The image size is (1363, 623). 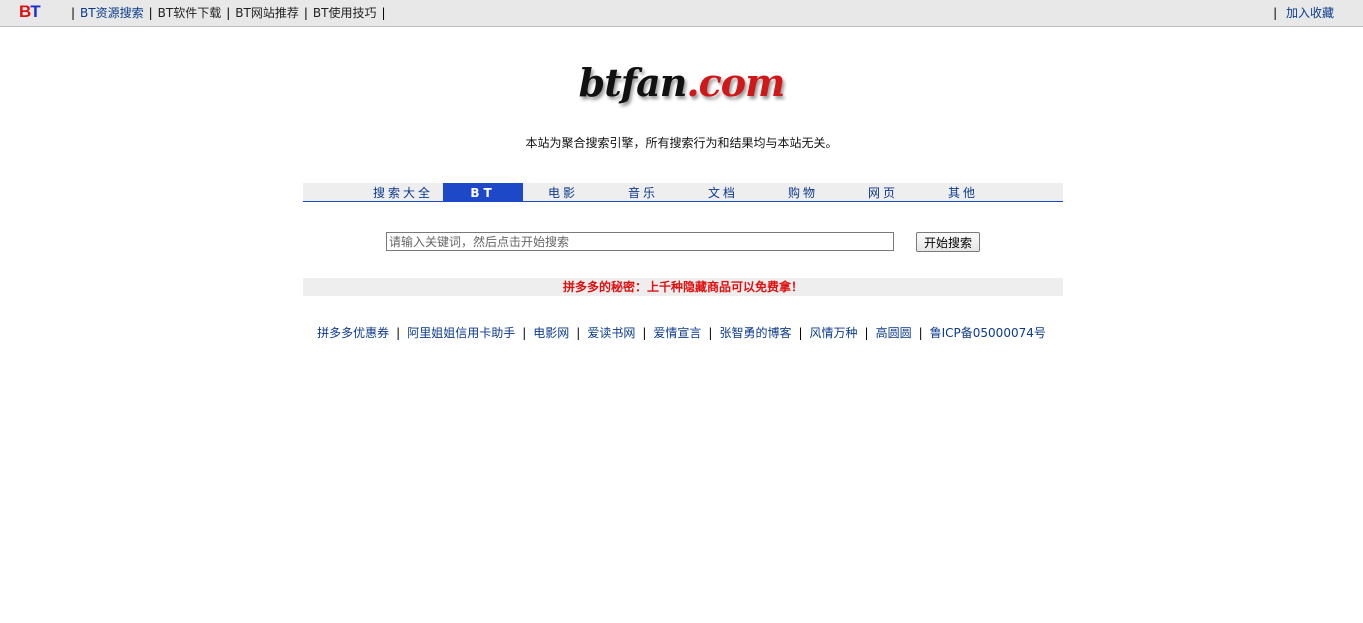 I want to click on footer-link: 阿里姐姐信用卡助手, so click(x=461, y=333).